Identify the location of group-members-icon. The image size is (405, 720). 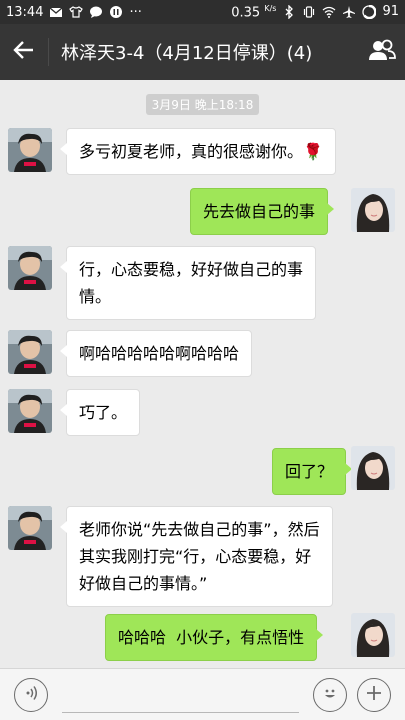
(382, 52).